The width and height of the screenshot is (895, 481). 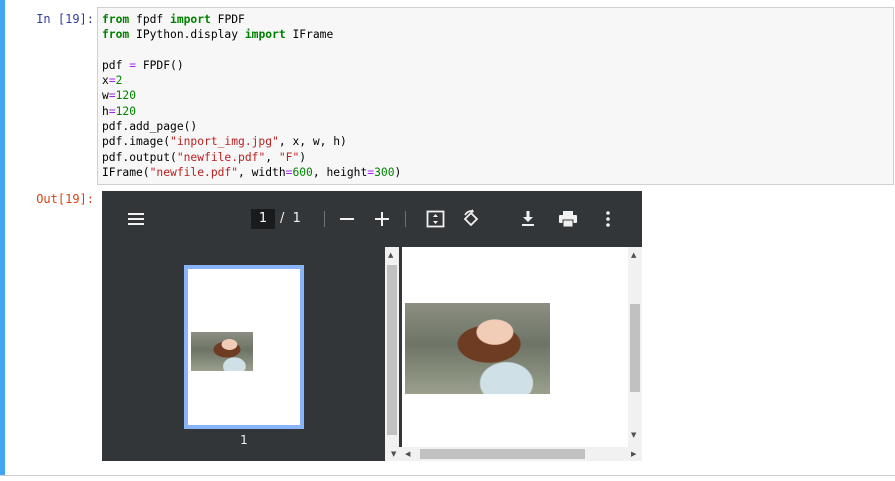 What do you see at coordinates (218, 35) in the screenshot?
I see `code-line: from IPython.display import IFrame` at bounding box center [218, 35].